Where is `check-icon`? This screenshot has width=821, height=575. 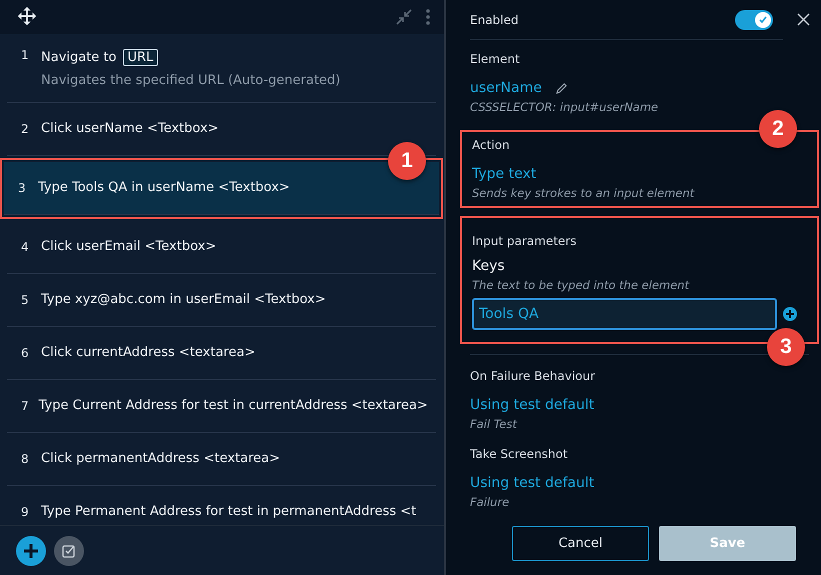
check-icon is located at coordinates (763, 19).